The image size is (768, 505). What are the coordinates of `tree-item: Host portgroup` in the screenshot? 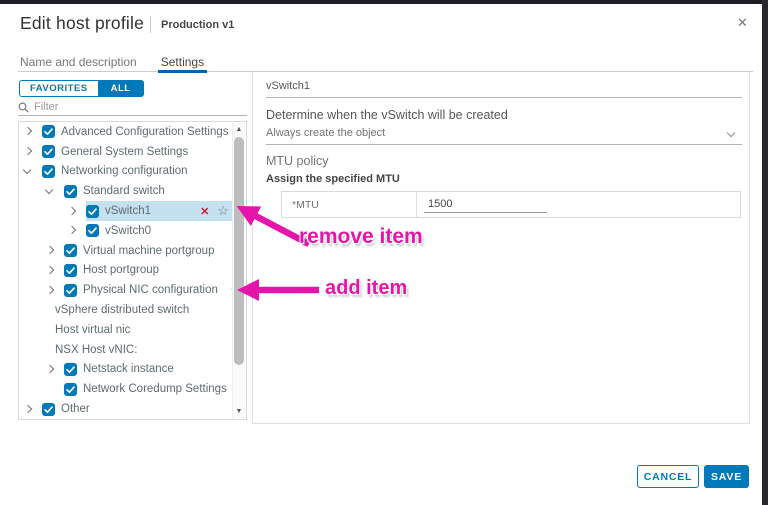 It's located at (125, 271).